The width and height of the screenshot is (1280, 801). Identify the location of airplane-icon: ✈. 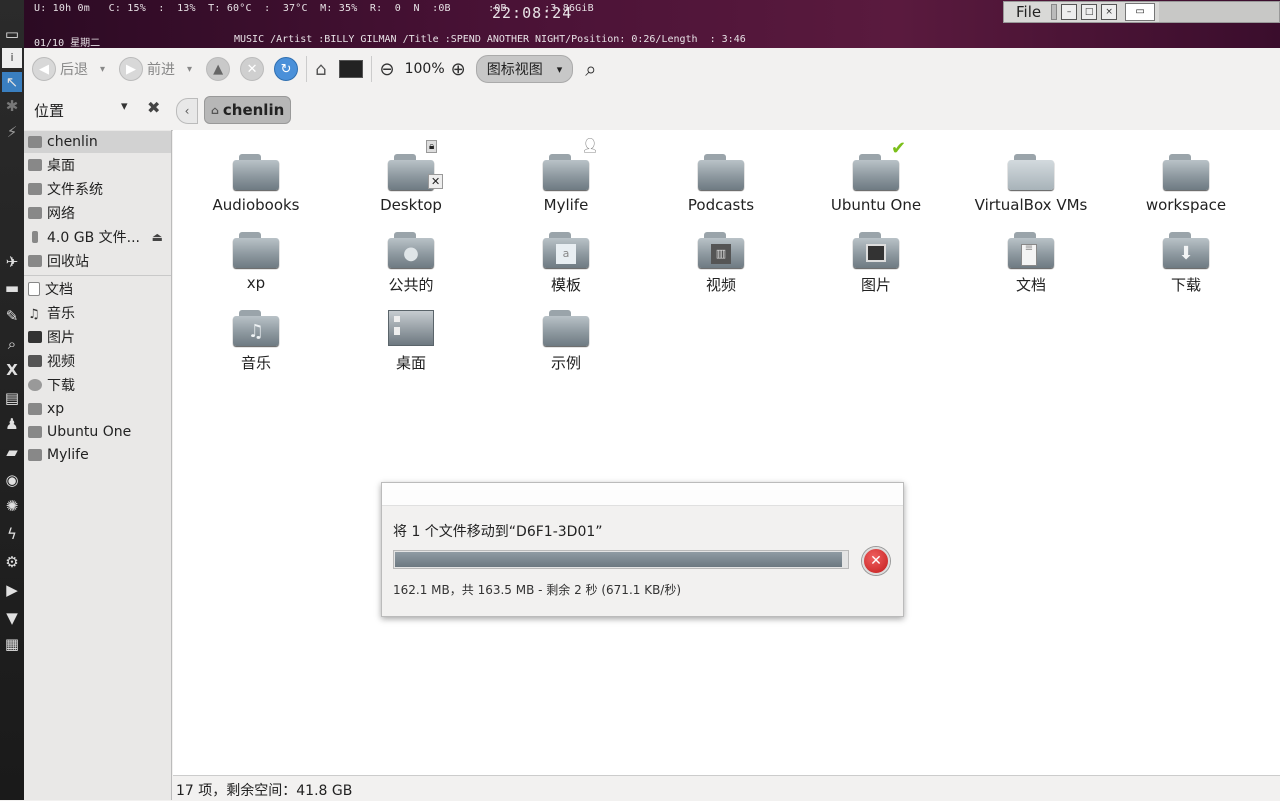
(12, 262).